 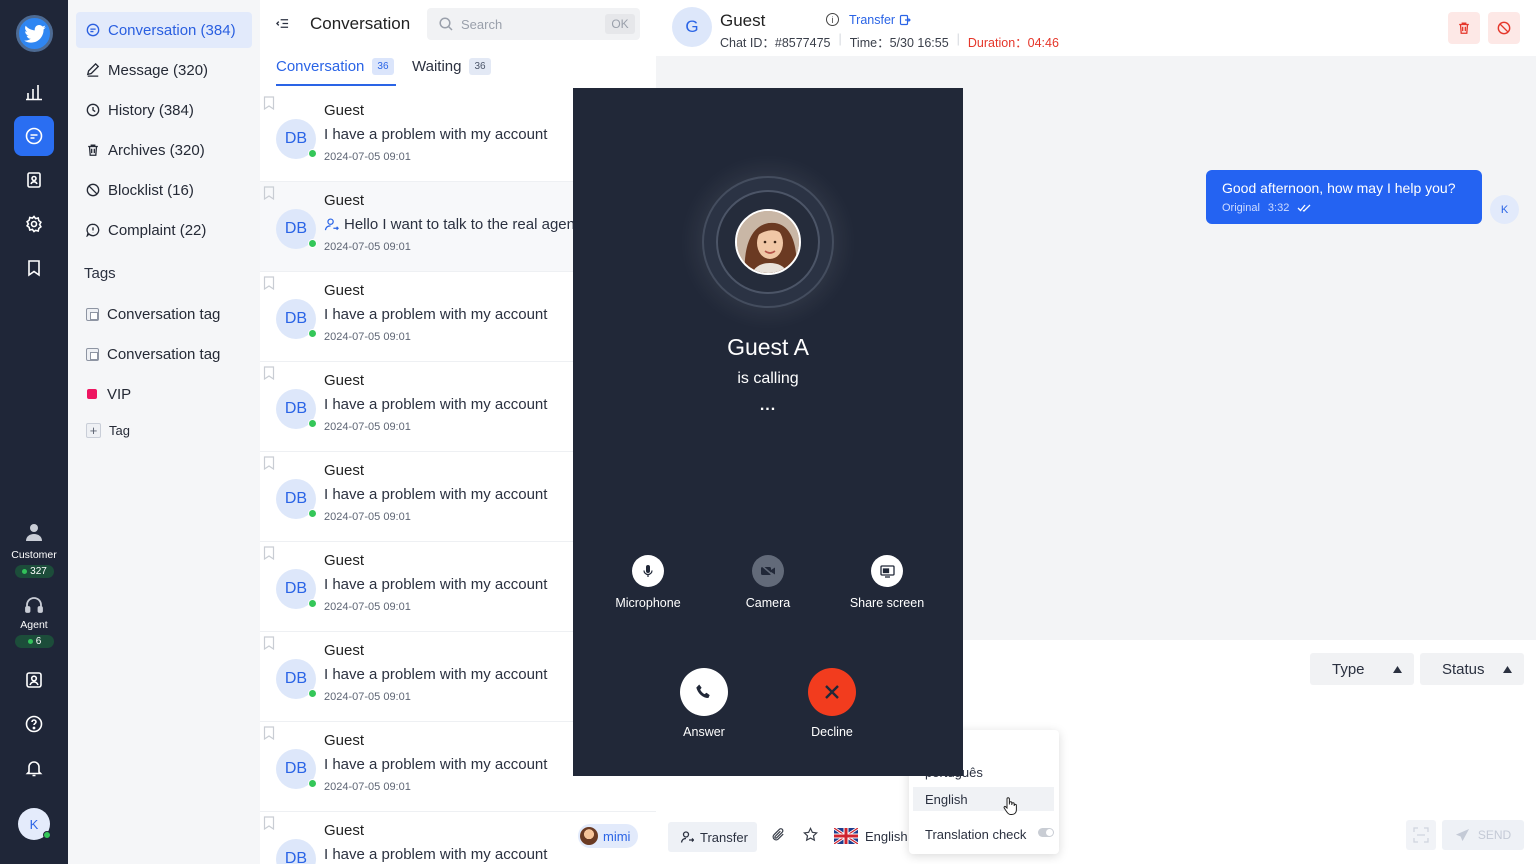 I want to click on microphone-button: Microphone, so click(x=648, y=582).